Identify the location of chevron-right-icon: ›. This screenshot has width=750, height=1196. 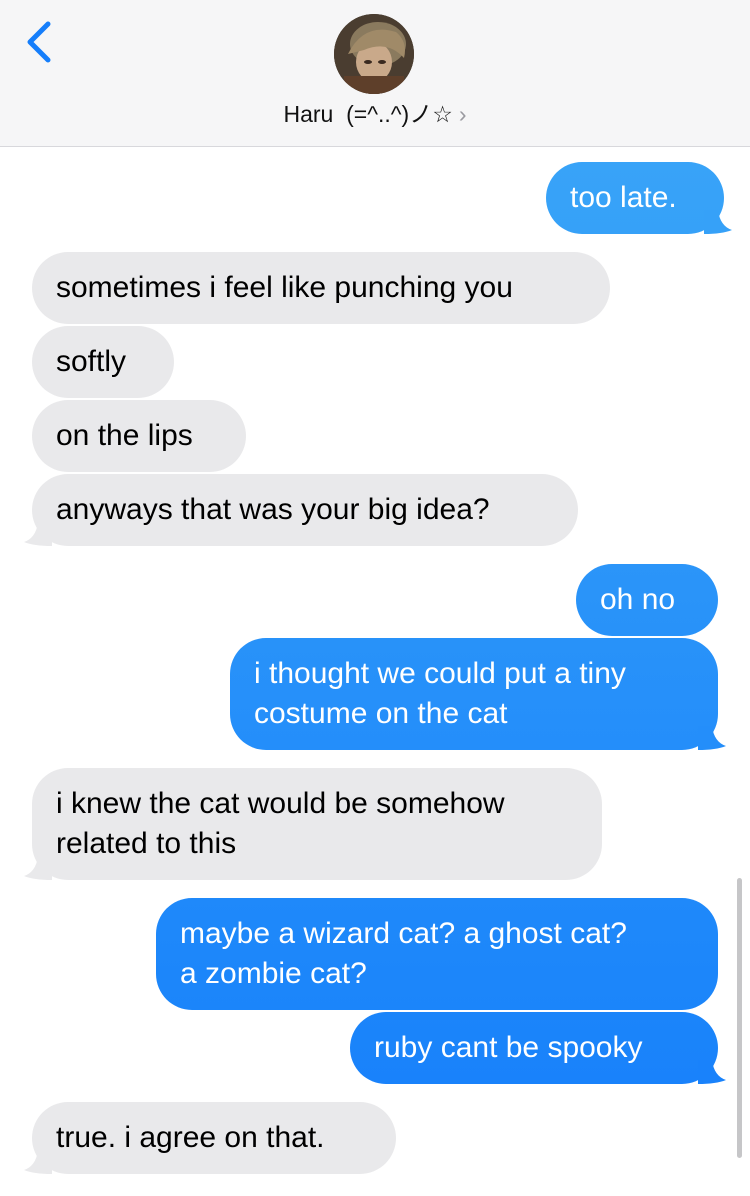
(462, 114).